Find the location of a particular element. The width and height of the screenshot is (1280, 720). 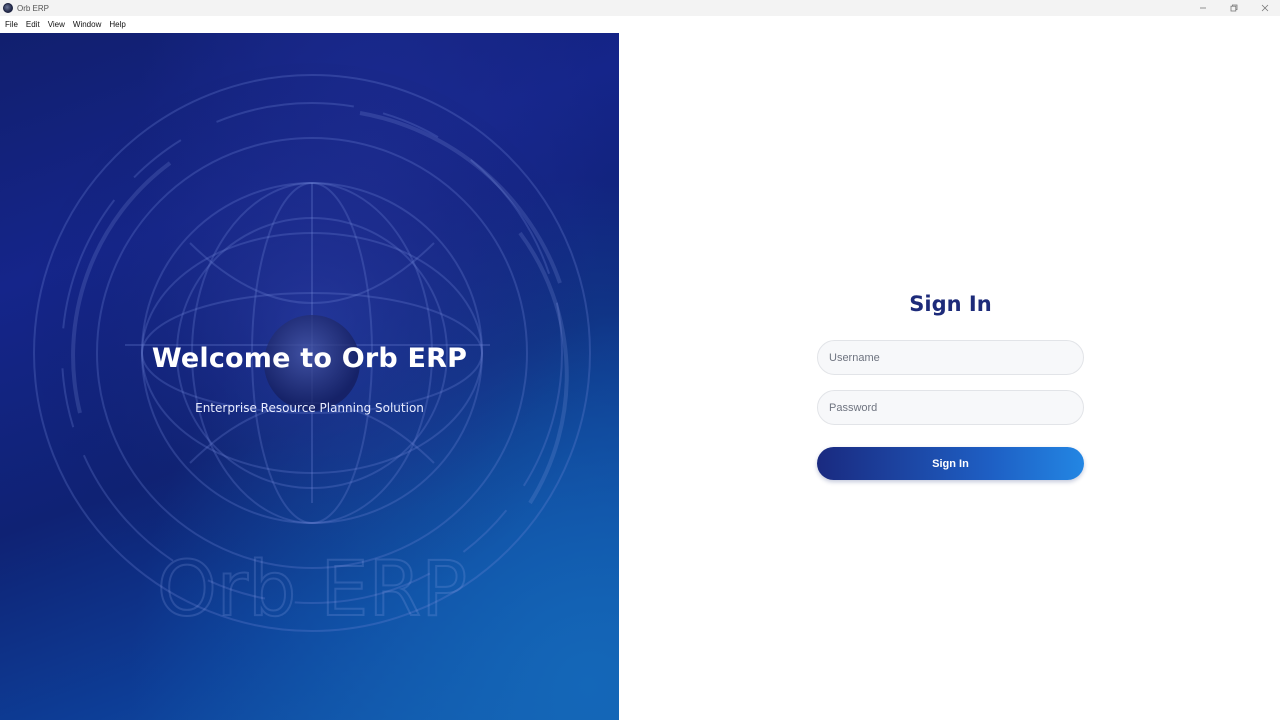

close-button is located at coordinates (1264, 8).